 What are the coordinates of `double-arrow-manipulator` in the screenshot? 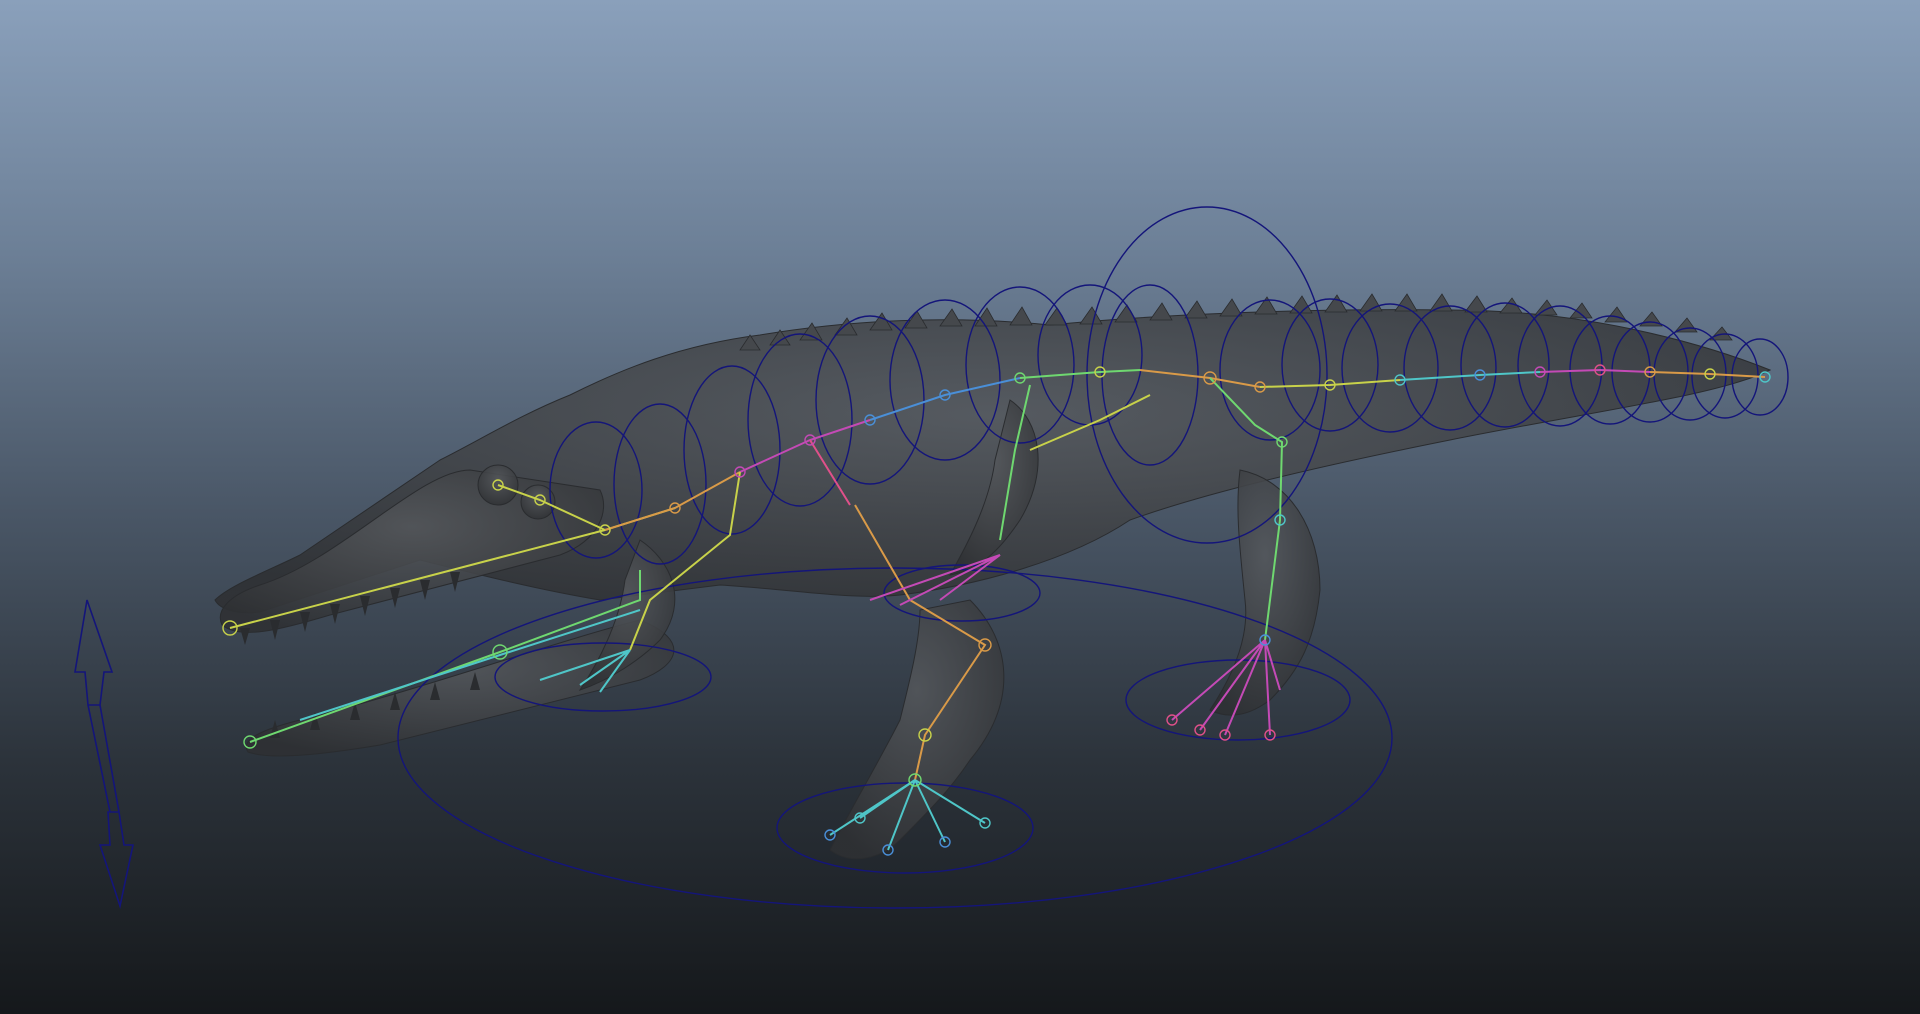 It's located at (104, 754).